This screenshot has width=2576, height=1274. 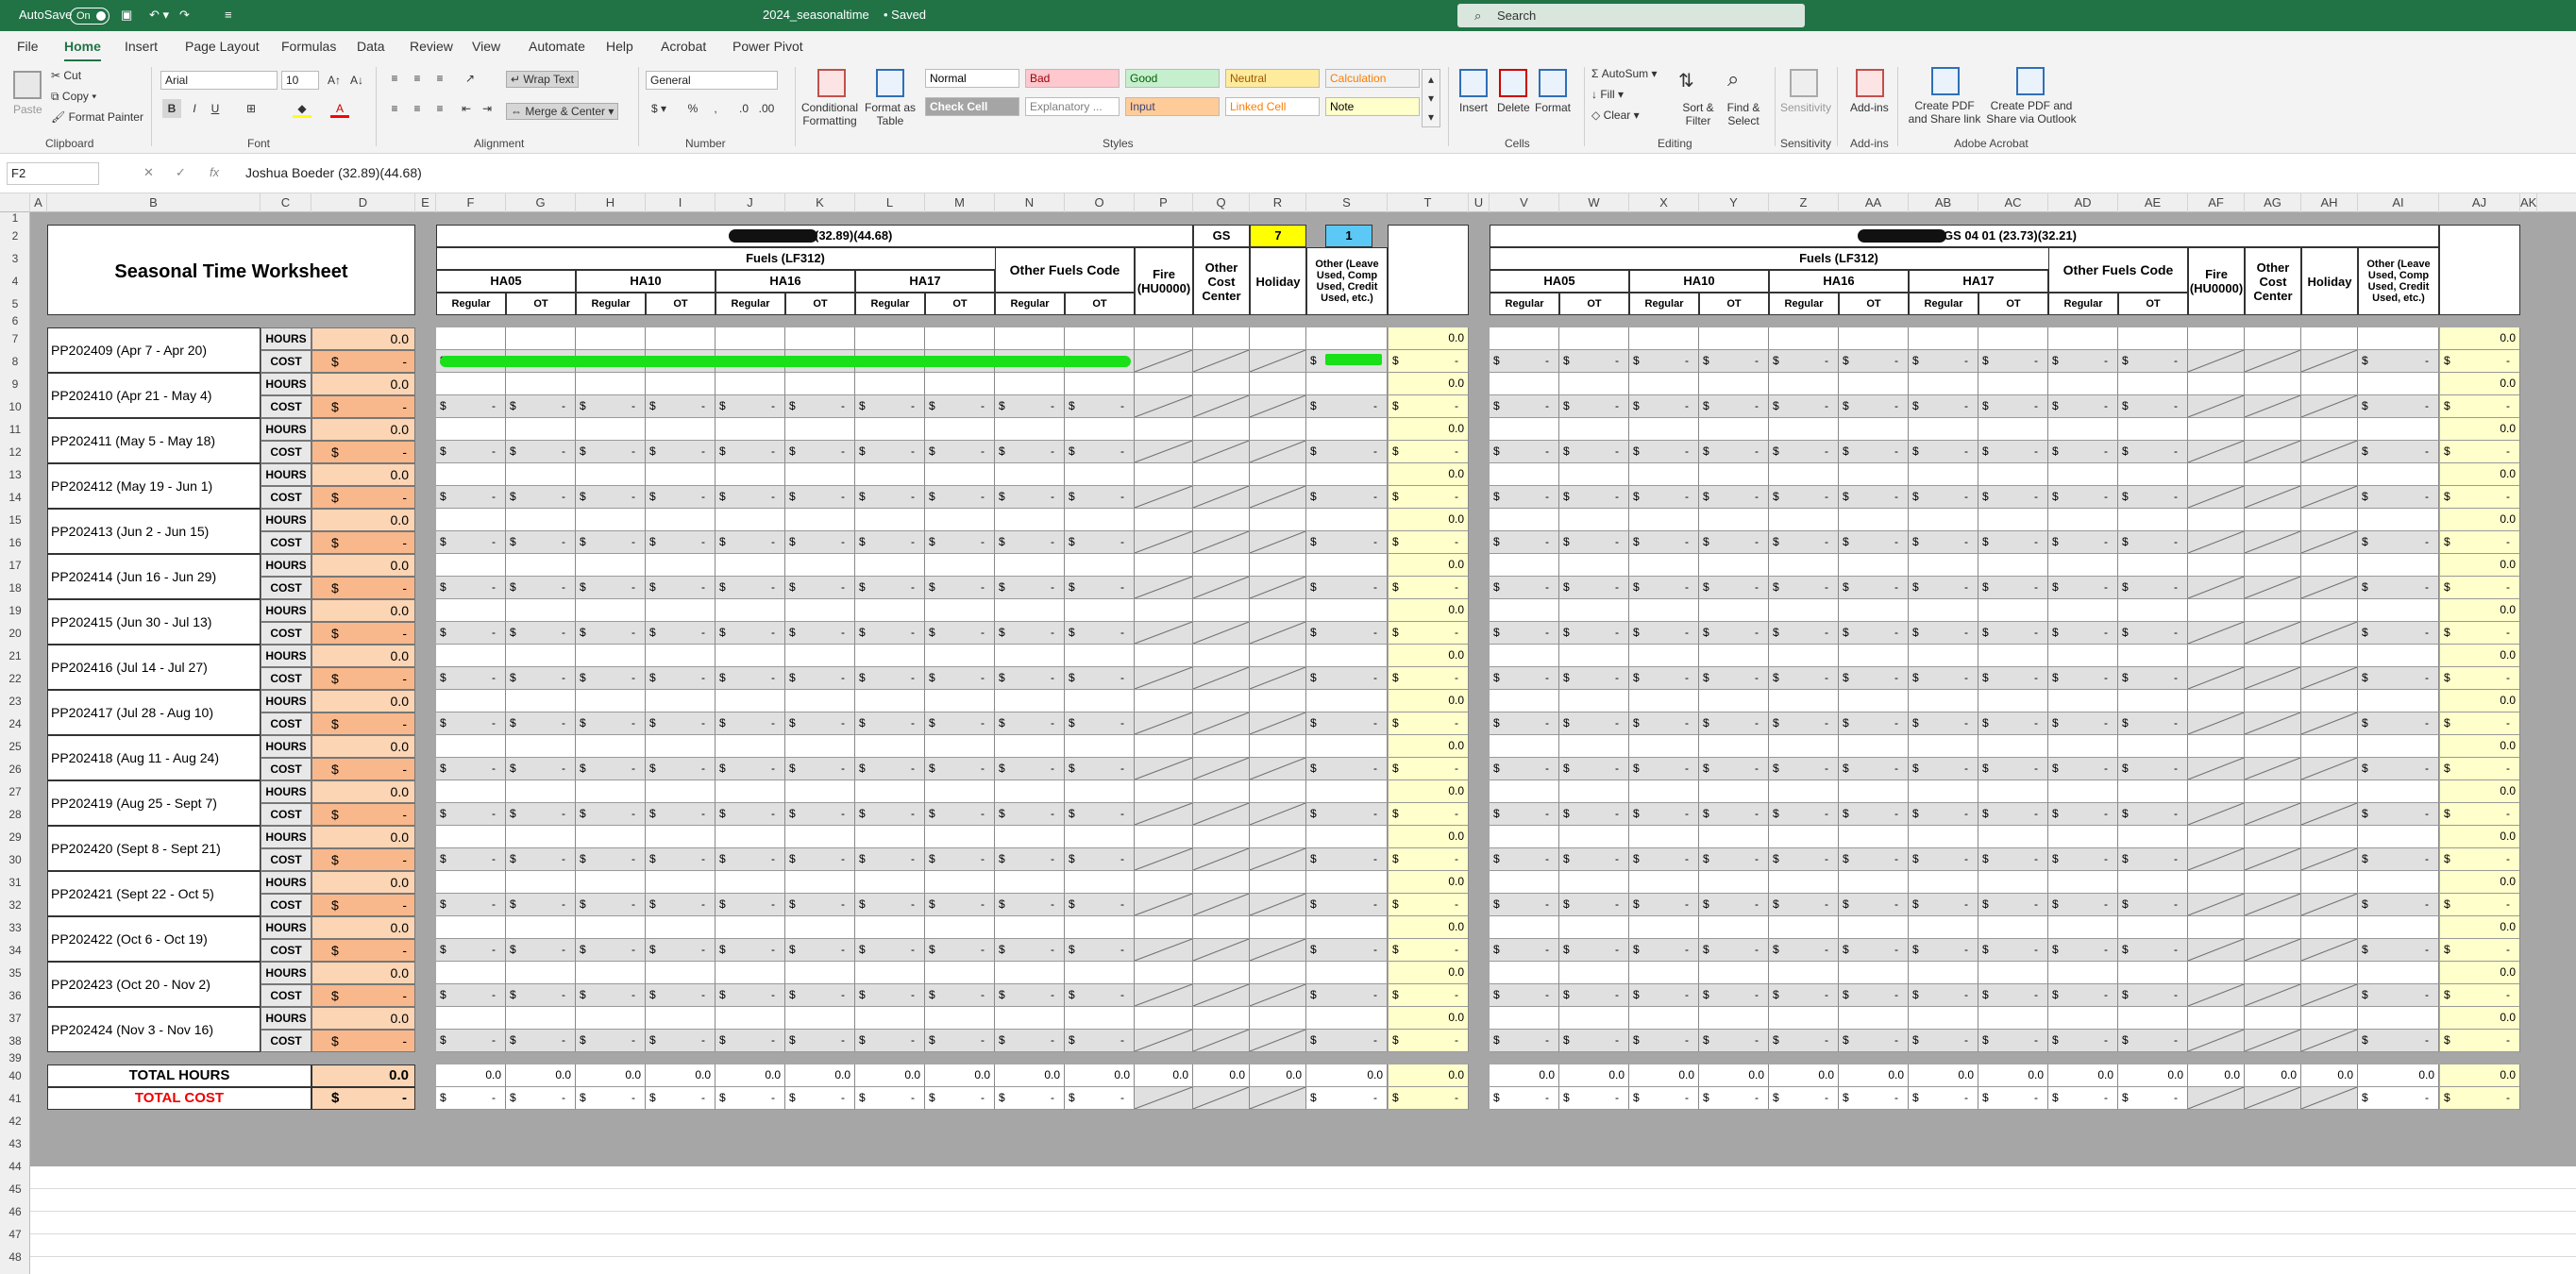 What do you see at coordinates (1278, 1098) in the screenshot?
I see `column-total-cost` at bounding box center [1278, 1098].